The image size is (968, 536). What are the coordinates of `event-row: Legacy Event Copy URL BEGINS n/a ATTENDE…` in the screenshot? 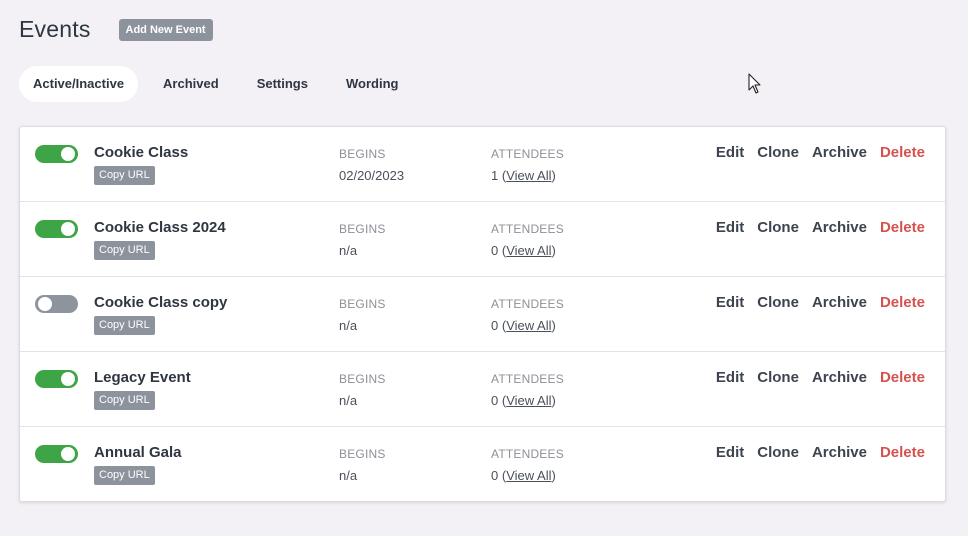 It's located at (482, 389).